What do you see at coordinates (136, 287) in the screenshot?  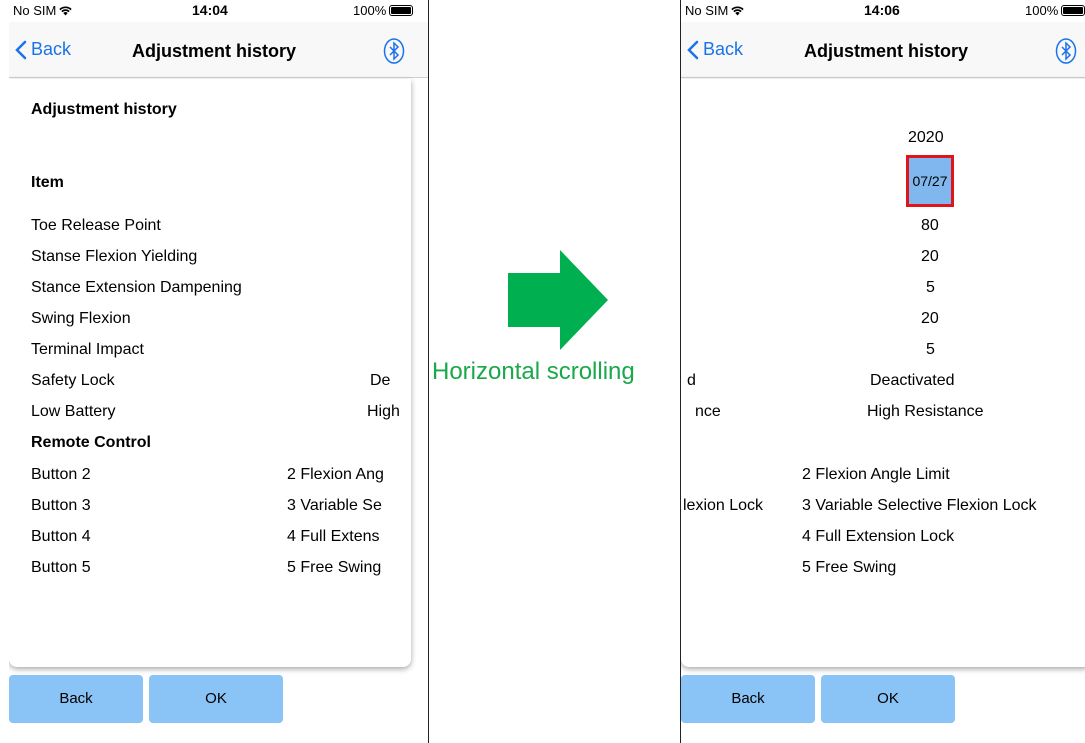 I see `item-label: Stance Extension Dampening` at bounding box center [136, 287].